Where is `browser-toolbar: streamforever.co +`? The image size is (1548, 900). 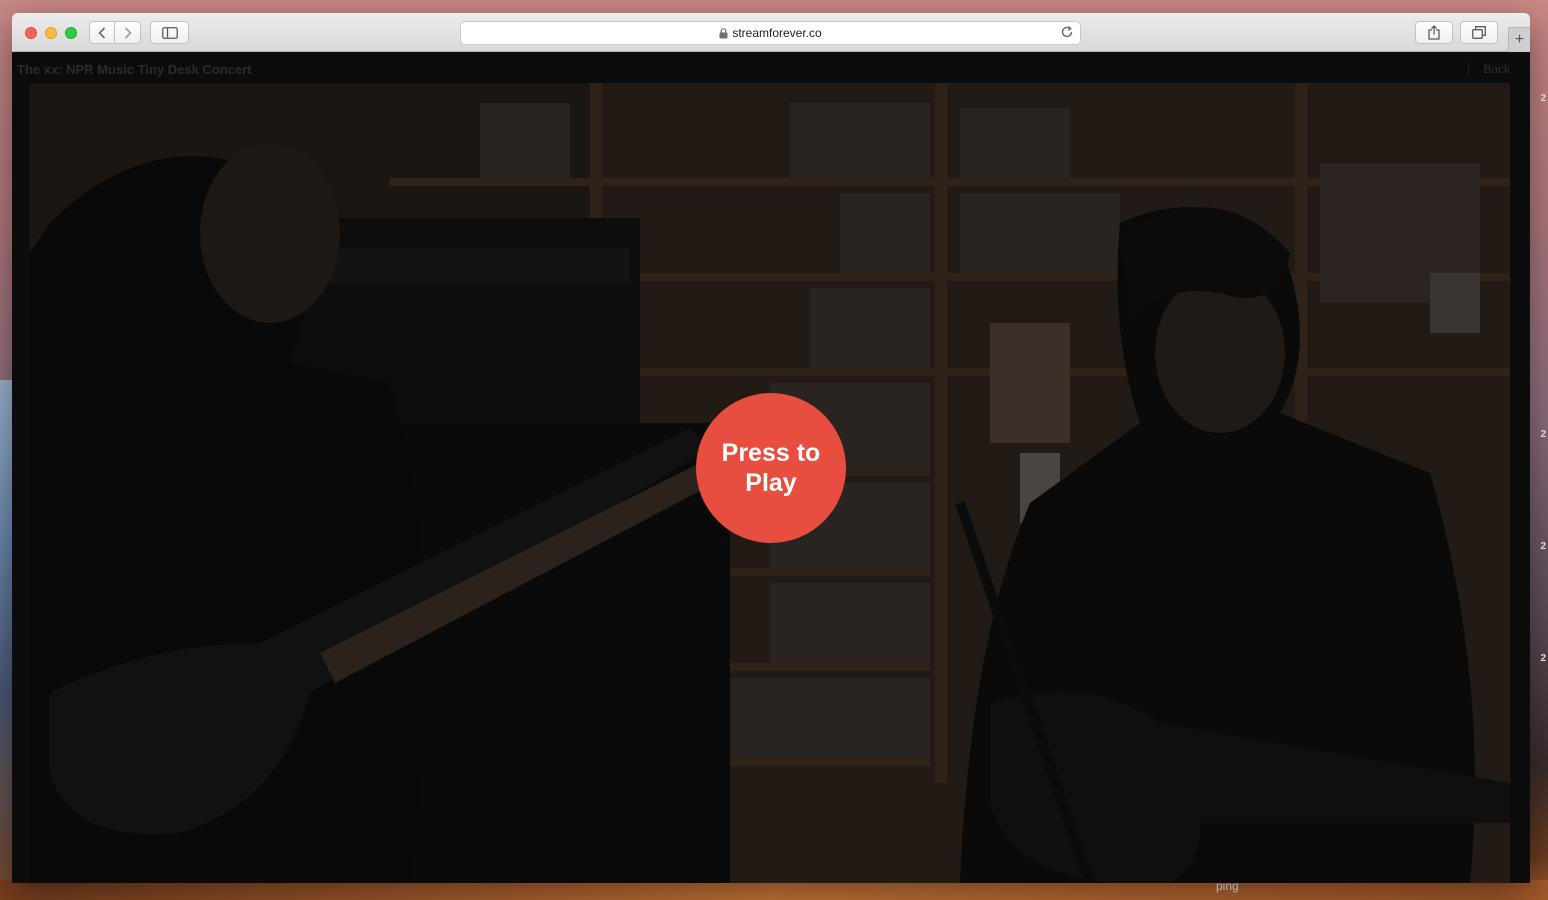 browser-toolbar: streamforever.co + is located at coordinates (771, 32).